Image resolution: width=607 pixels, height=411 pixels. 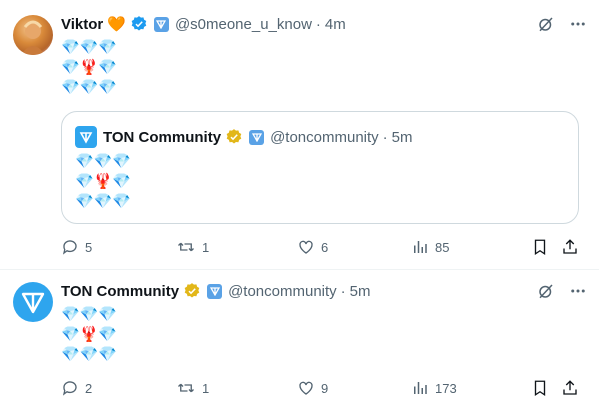 What do you see at coordinates (442, 247) in the screenshot?
I see `view-count: 85` at bounding box center [442, 247].